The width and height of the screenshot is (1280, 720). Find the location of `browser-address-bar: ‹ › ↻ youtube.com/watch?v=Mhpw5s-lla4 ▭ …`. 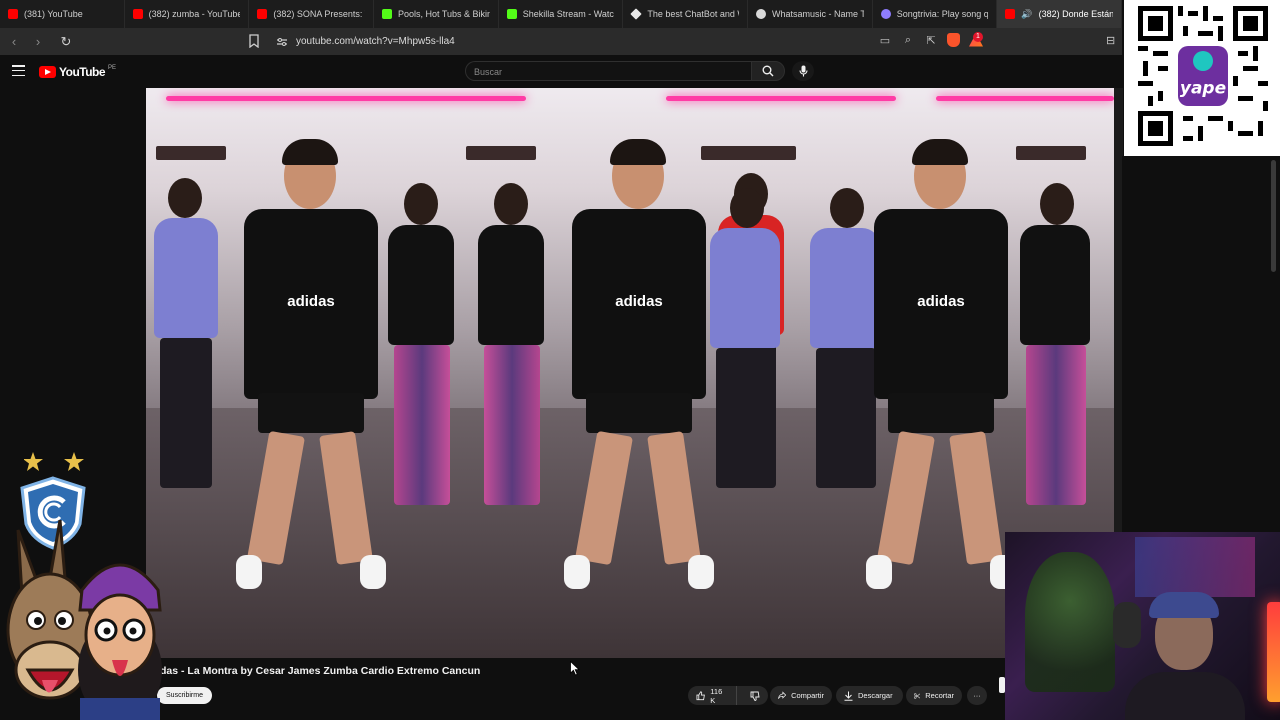

browser-address-bar: ‹ › ↻ youtube.com/watch?v=Mhpw5s-lla4 ▭ … is located at coordinates (561, 41).